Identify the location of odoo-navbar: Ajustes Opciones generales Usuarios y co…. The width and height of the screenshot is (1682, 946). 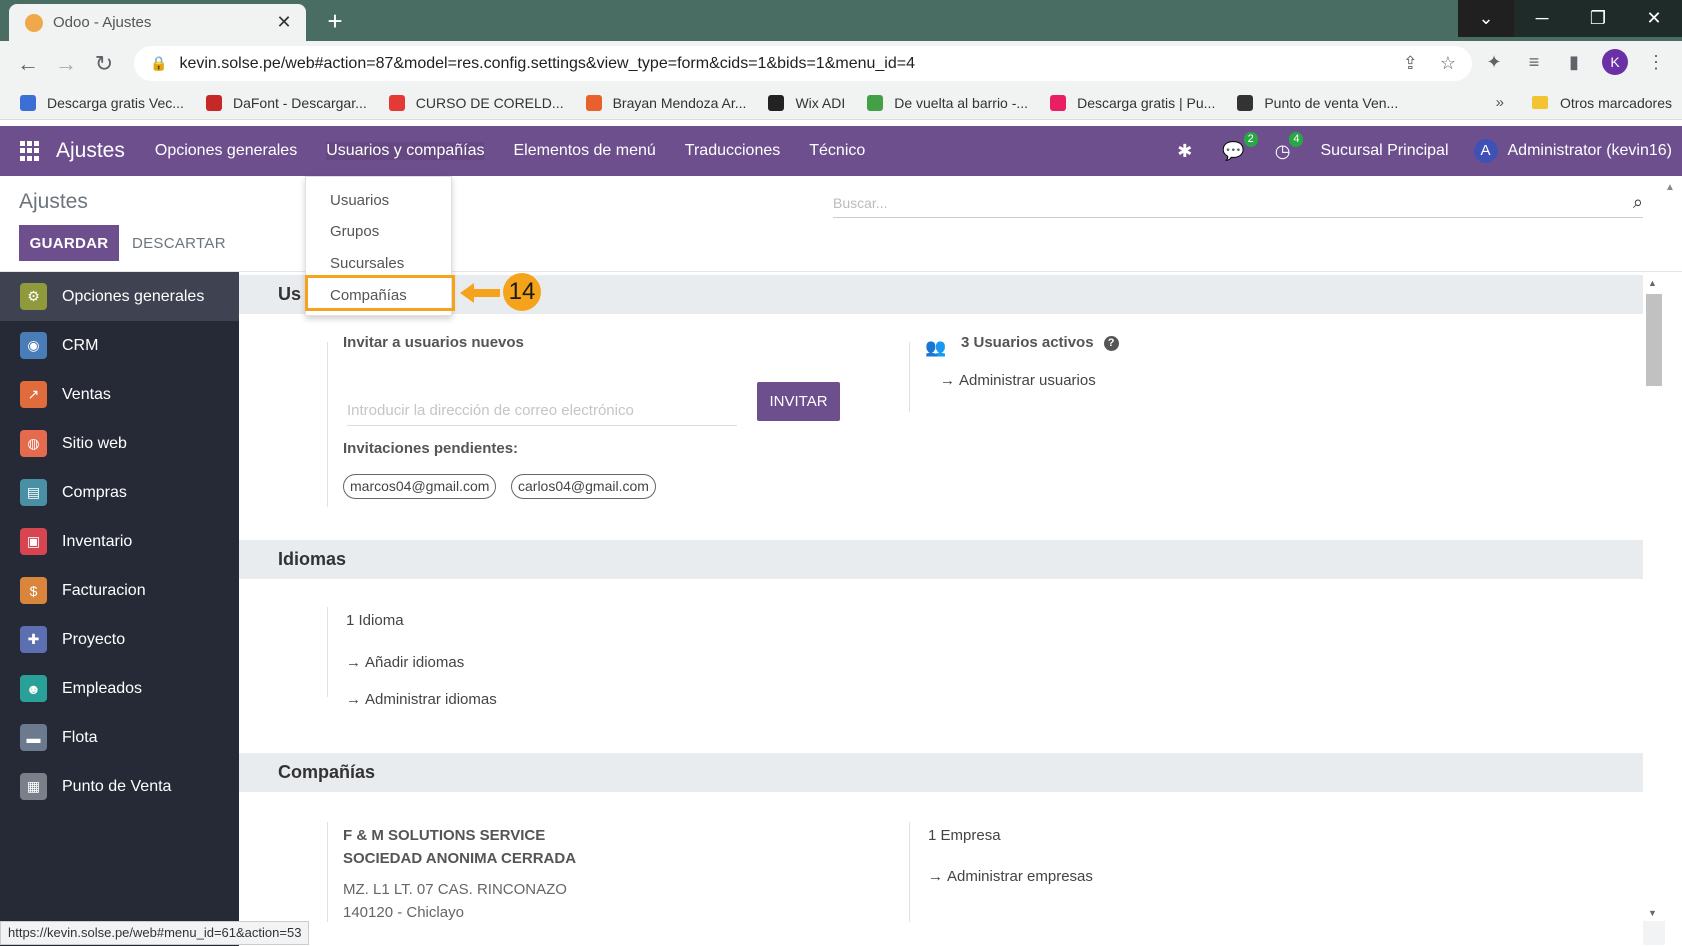
(841, 151).